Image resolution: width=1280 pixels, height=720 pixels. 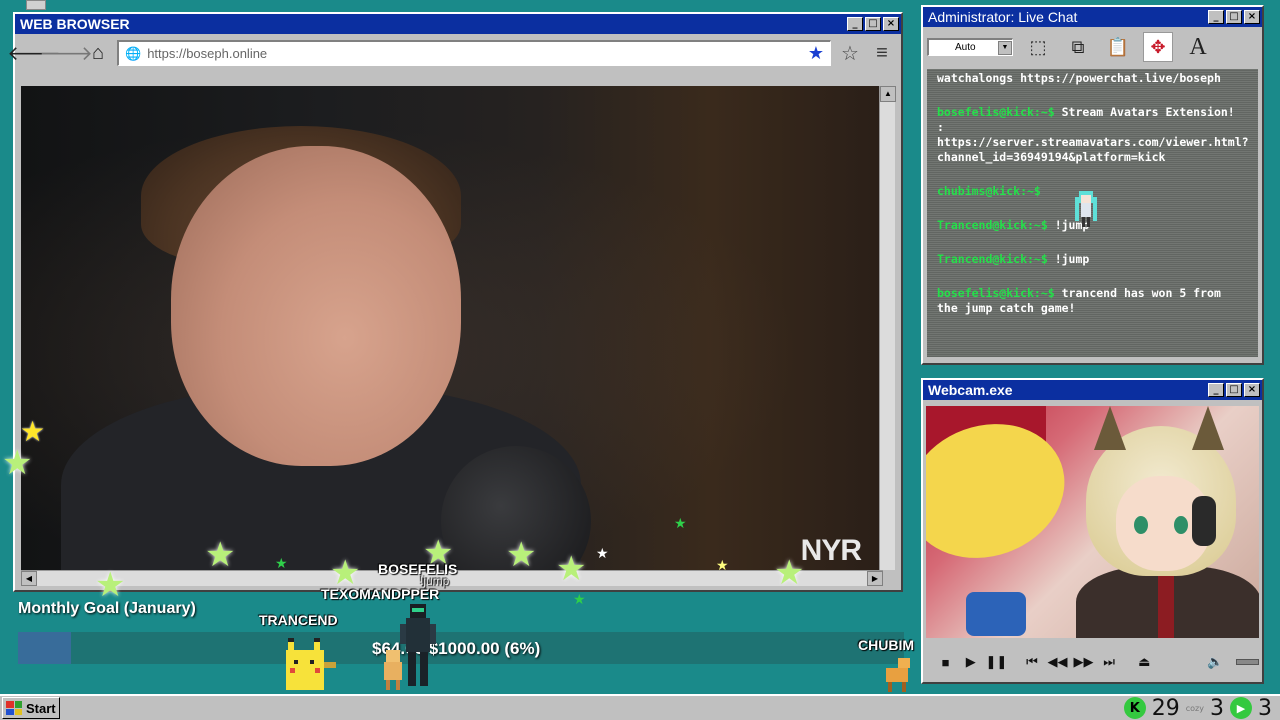 I want to click on kick-viewer-count: 29, so click(x=1165, y=707).